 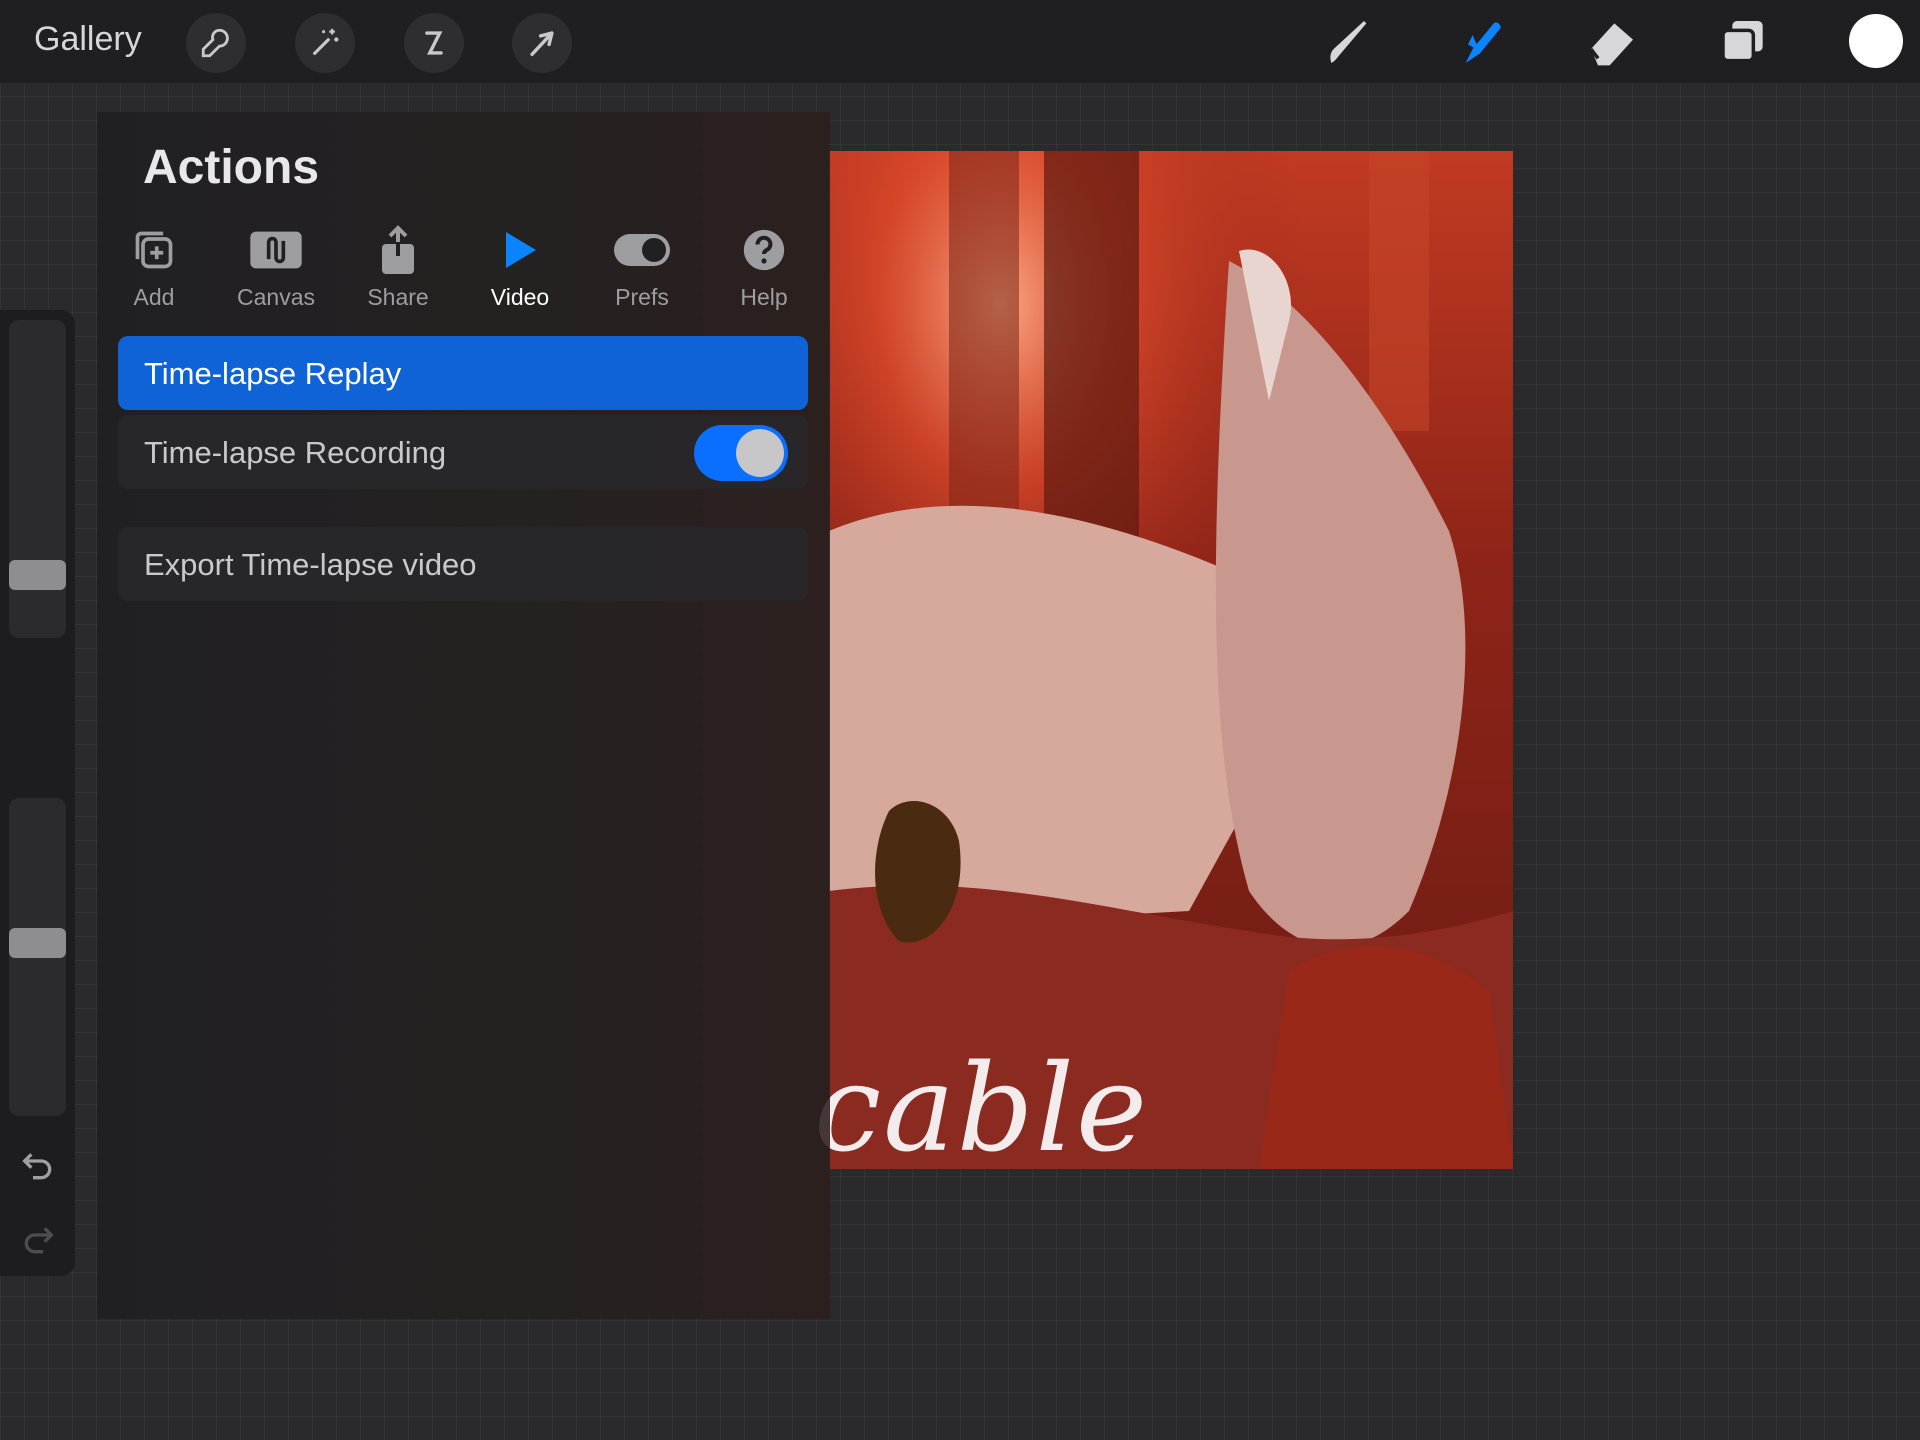 What do you see at coordinates (520, 250) in the screenshot?
I see `play-icon` at bounding box center [520, 250].